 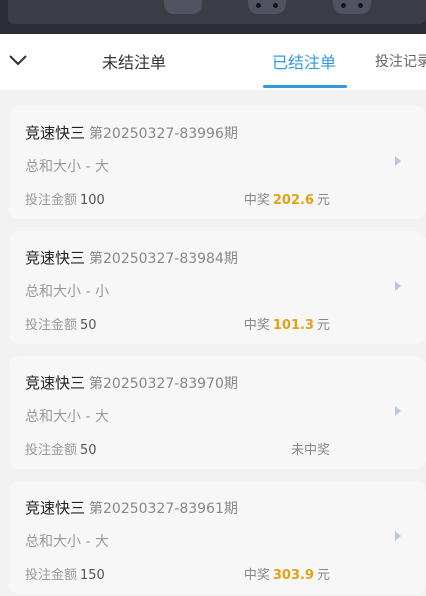 What do you see at coordinates (293, 325) in the screenshot?
I see `payout-value: 101.3` at bounding box center [293, 325].